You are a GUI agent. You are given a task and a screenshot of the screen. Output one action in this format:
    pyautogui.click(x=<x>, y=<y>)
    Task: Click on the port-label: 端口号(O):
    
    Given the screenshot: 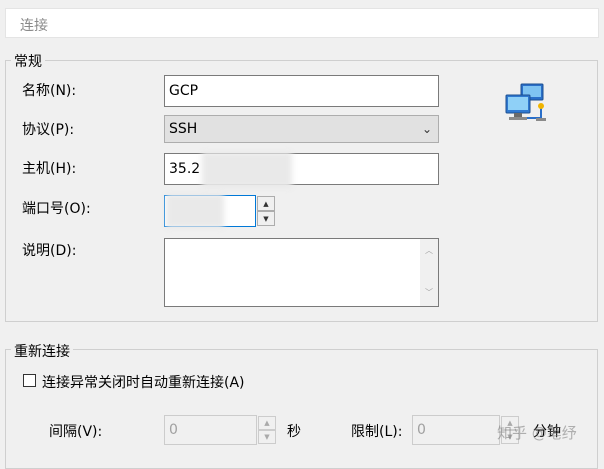 What is the action you would take?
    pyautogui.click(x=56, y=209)
    